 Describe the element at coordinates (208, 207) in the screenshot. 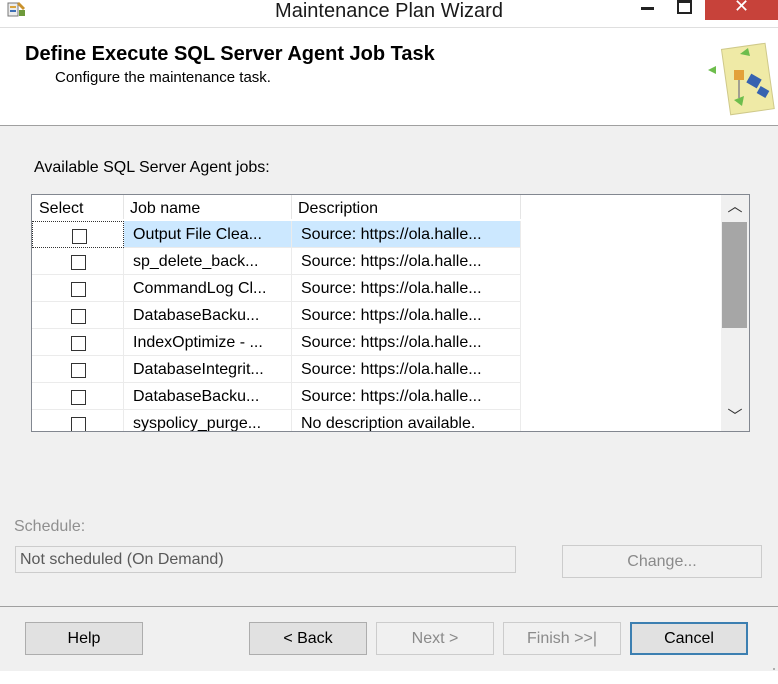

I see `column-header-job-name: Job name` at that location.